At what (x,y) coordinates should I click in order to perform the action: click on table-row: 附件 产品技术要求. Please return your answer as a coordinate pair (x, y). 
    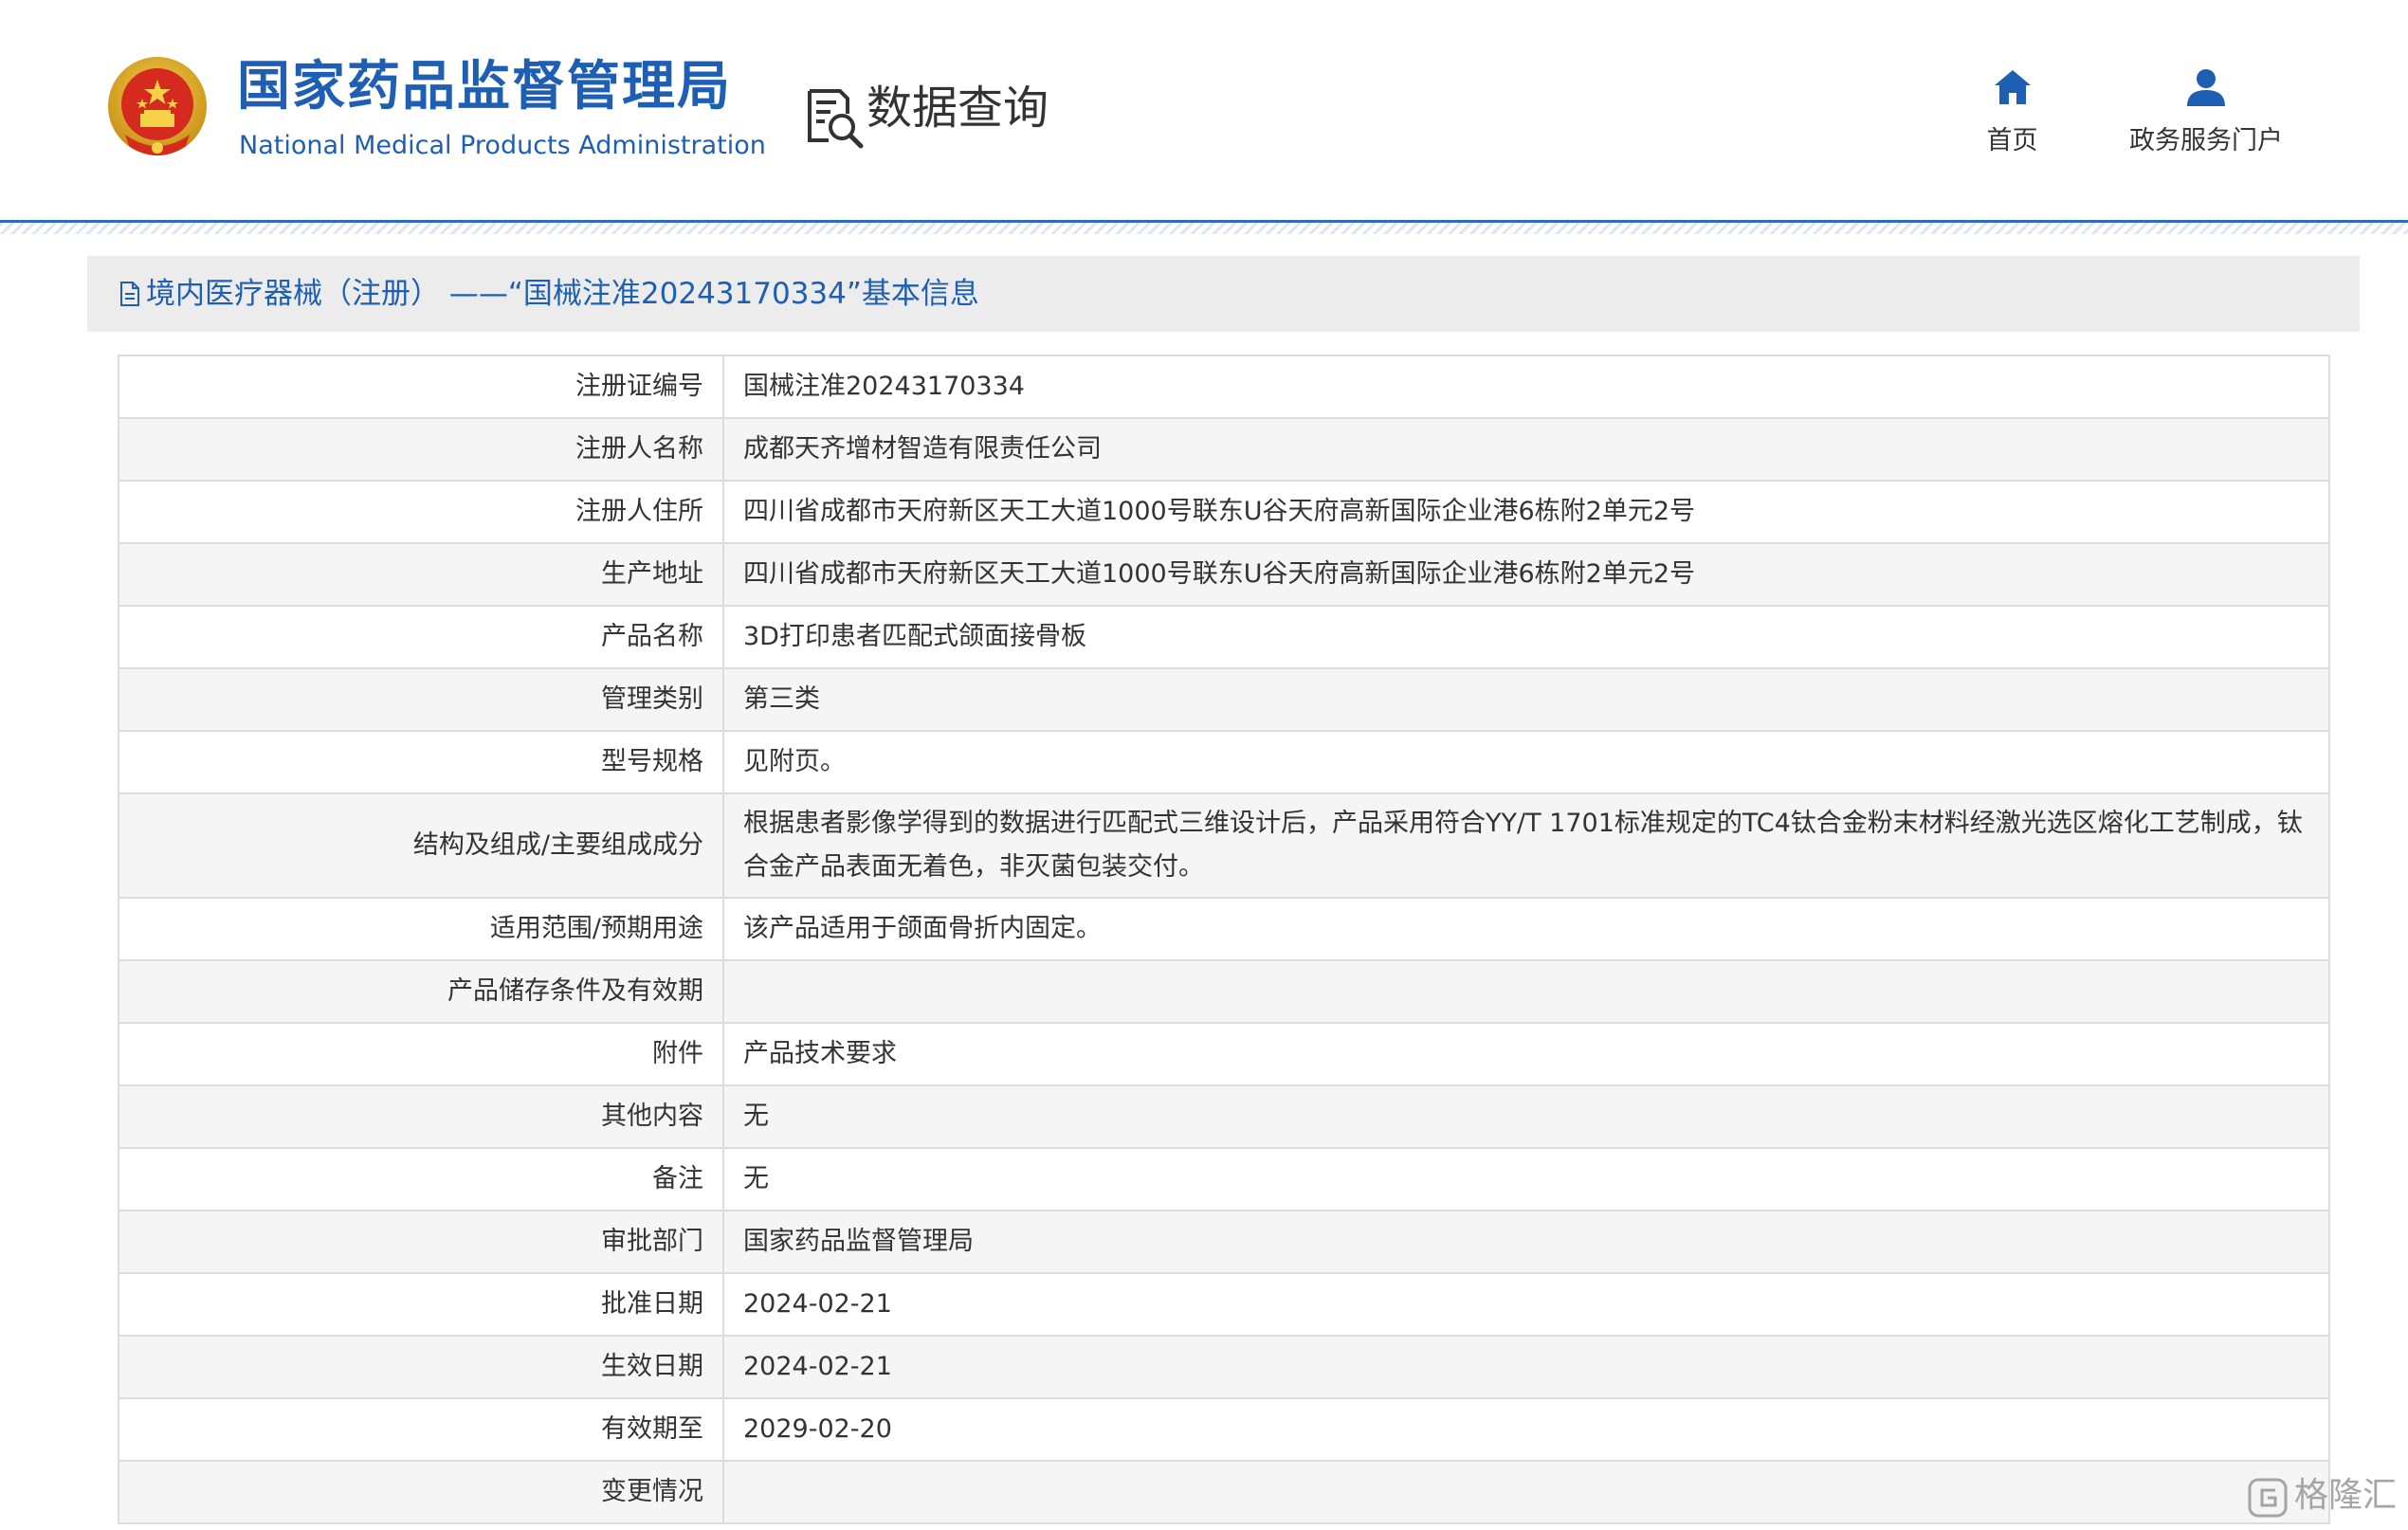
    Looking at the image, I should click on (1224, 1054).